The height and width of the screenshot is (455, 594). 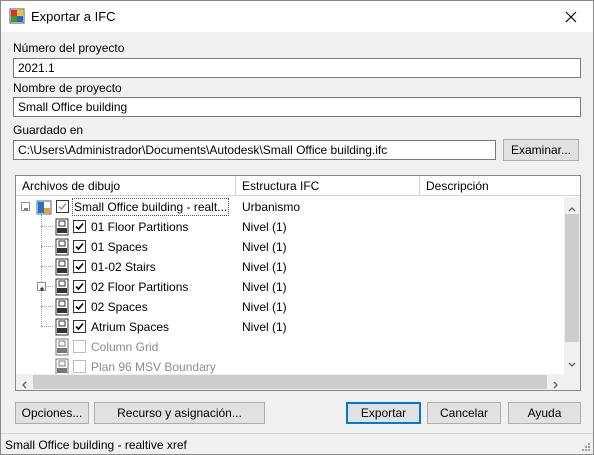 What do you see at coordinates (383, 413) in the screenshot?
I see `export-button: Exportar` at bounding box center [383, 413].